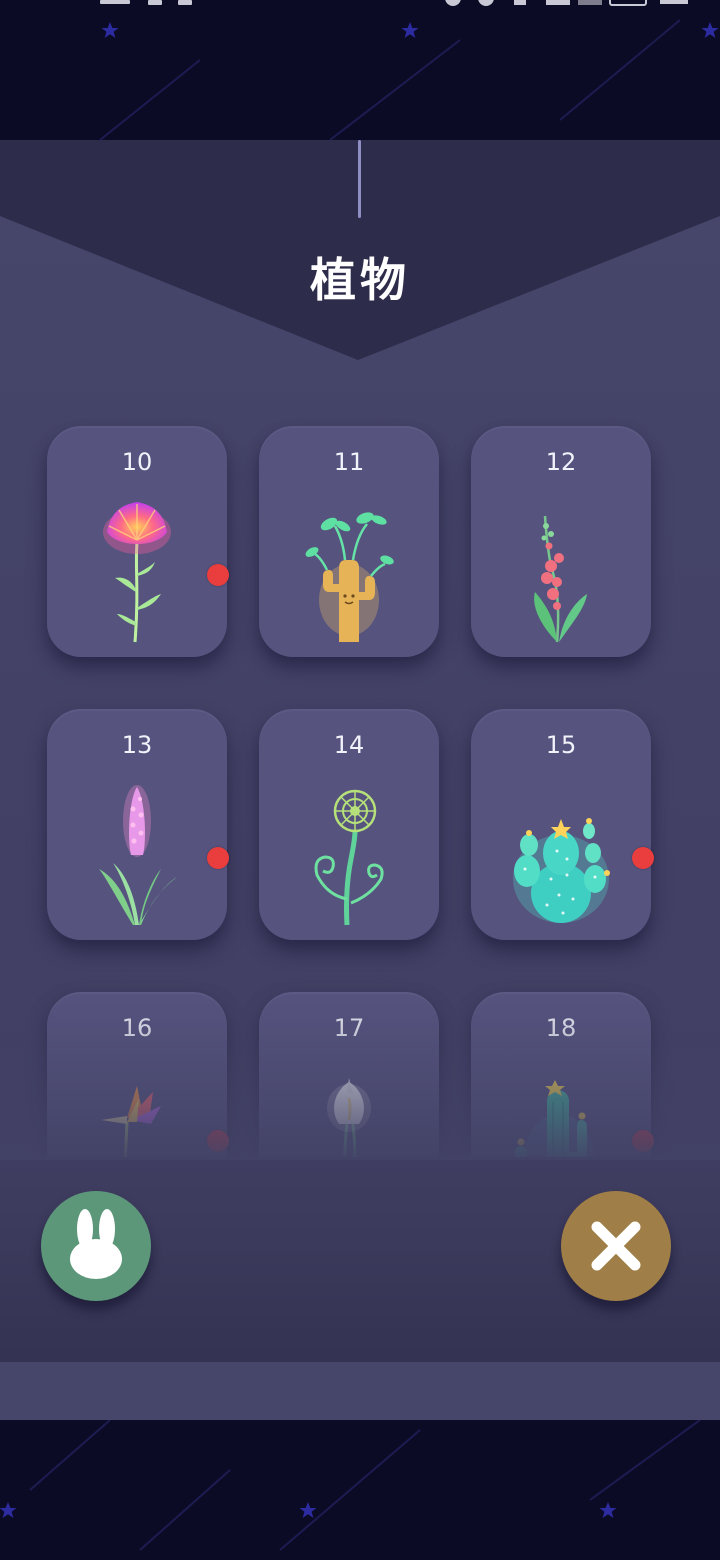  I want to click on status-bar, so click(394, 3).